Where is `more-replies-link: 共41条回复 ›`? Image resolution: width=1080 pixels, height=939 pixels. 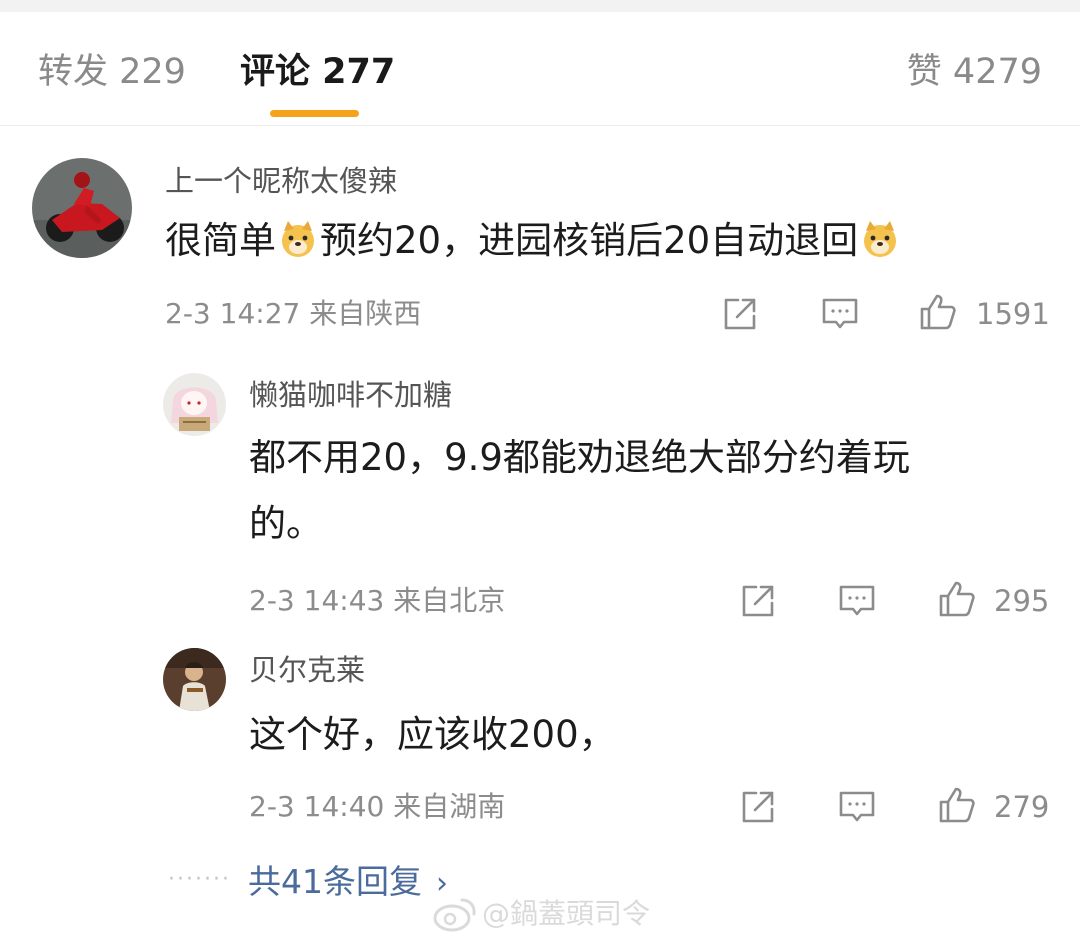 more-replies-link: 共41条回复 › is located at coordinates (348, 883).